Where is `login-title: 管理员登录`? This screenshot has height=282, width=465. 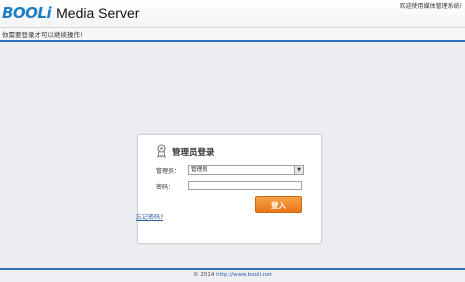
login-title: 管理员登录 is located at coordinates (193, 153).